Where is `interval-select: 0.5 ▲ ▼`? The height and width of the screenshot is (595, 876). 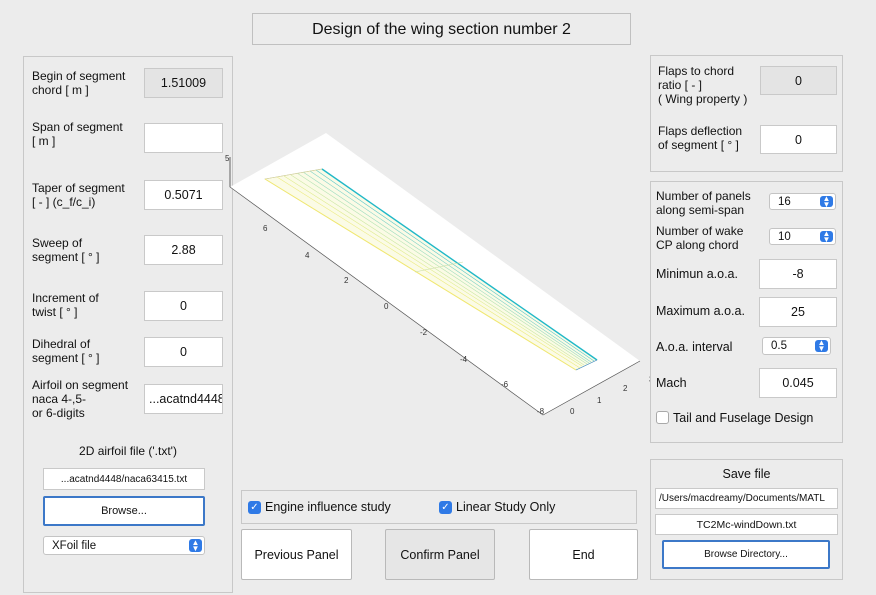 interval-select: 0.5 ▲ ▼ is located at coordinates (796, 346).